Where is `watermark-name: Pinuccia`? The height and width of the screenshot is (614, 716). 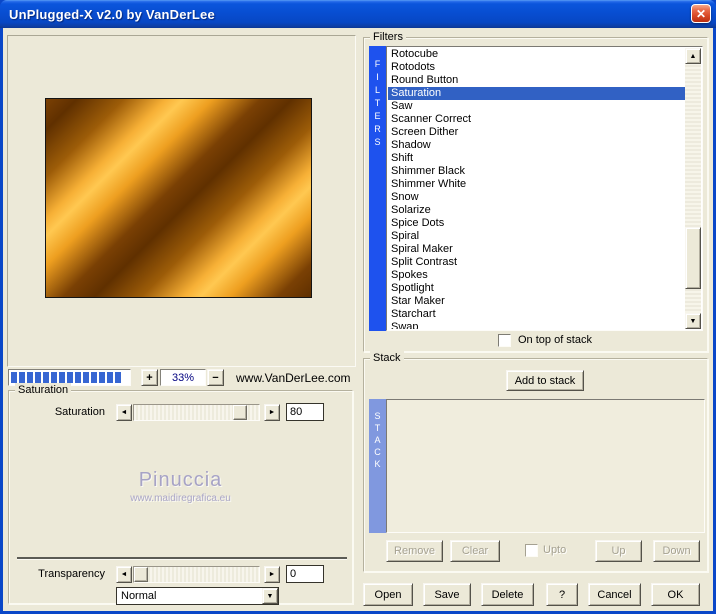 watermark-name: Pinuccia is located at coordinates (180, 480).